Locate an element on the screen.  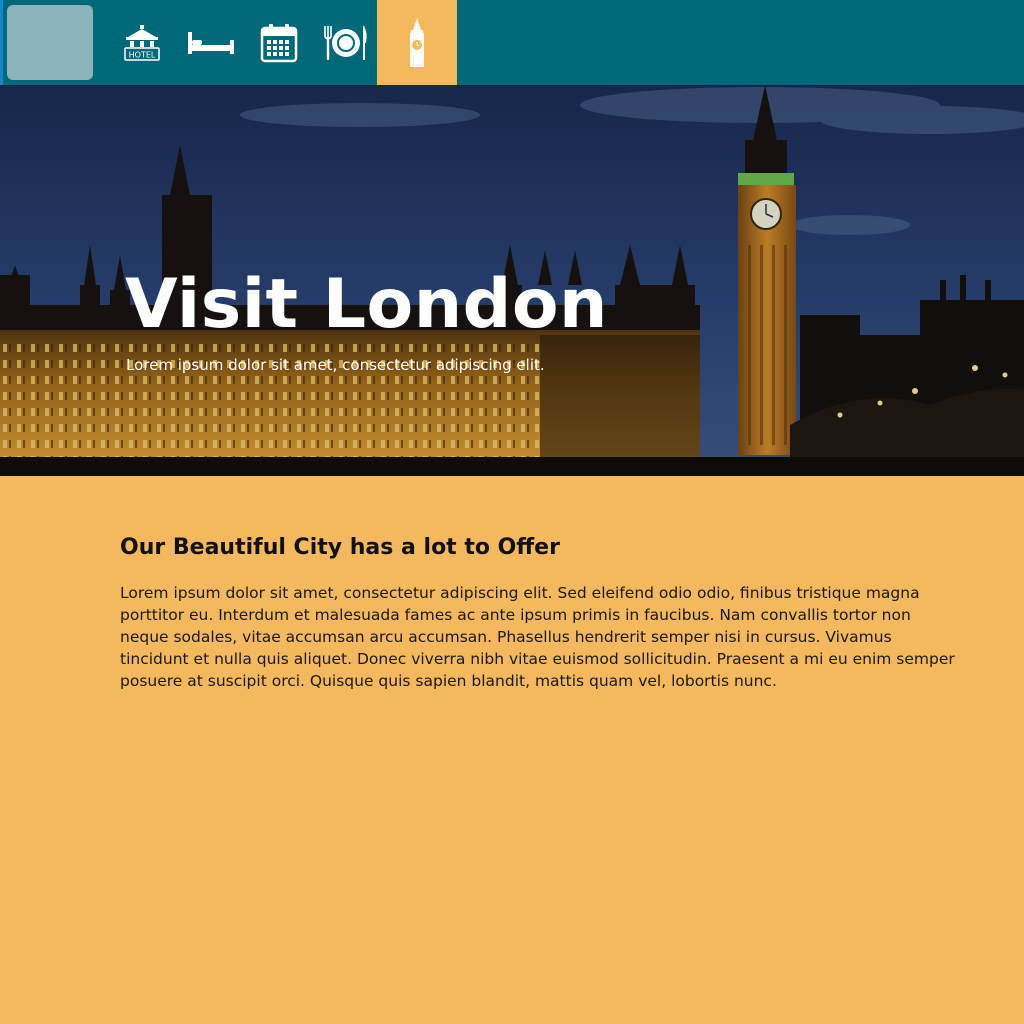
logo-placeholder is located at coordinates (50, 42).